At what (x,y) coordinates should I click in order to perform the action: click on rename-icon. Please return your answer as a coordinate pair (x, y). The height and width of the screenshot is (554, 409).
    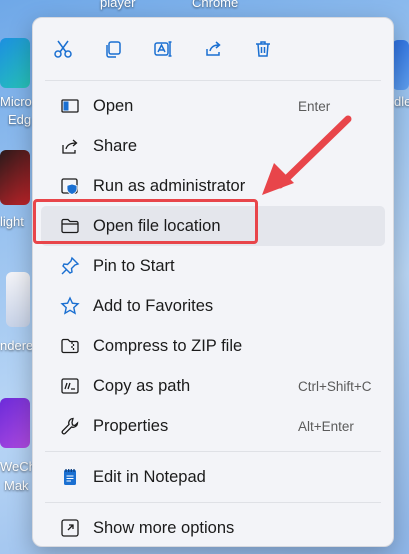
    Looking at the image, I should click on (163, 49).